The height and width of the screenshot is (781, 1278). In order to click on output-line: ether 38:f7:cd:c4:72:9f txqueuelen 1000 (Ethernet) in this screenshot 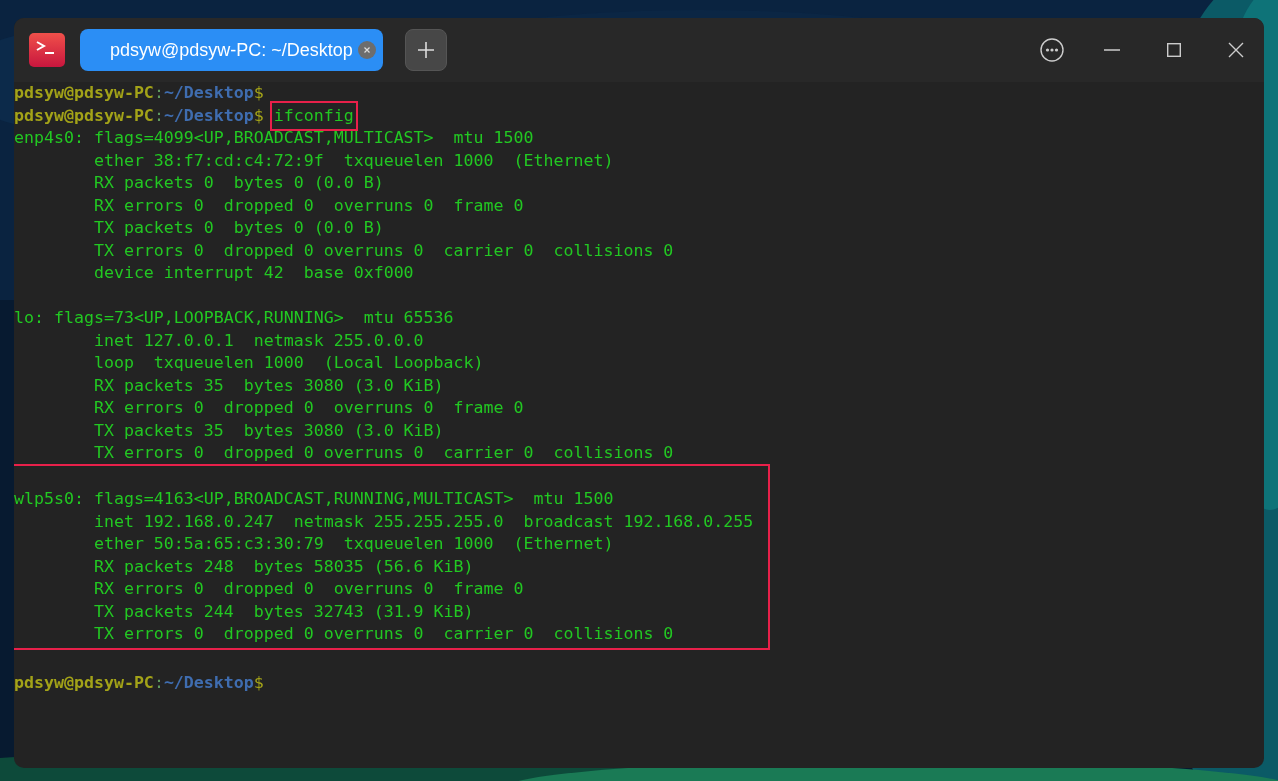, I will do `click(353, 160)`.